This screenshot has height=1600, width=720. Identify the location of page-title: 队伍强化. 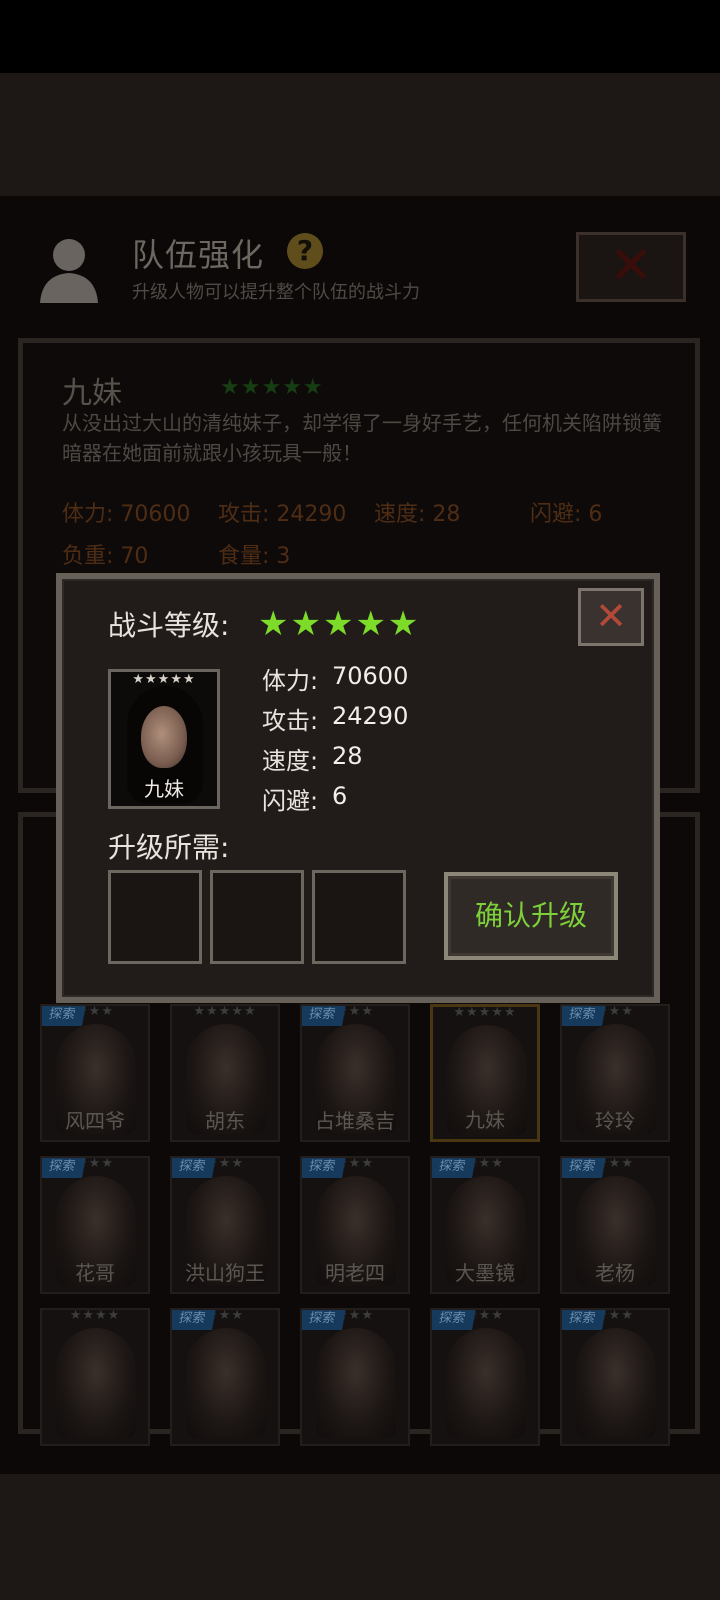
(198, 255).